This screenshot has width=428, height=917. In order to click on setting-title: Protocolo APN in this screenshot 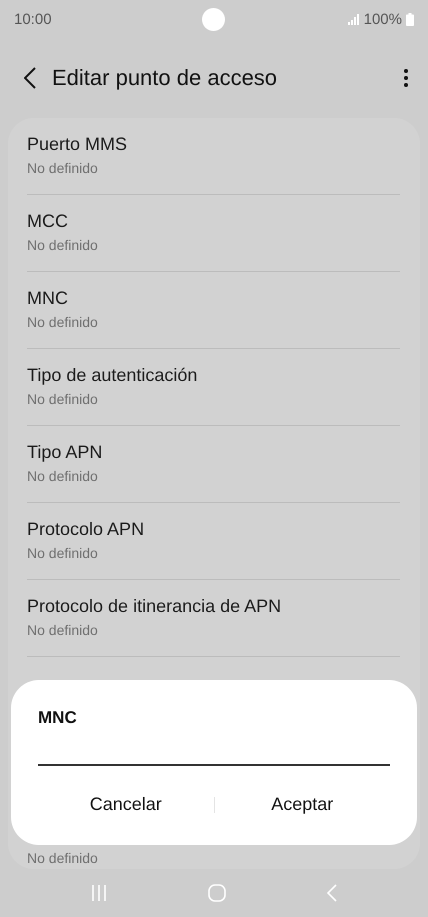, I will do `click(86, 530)`.